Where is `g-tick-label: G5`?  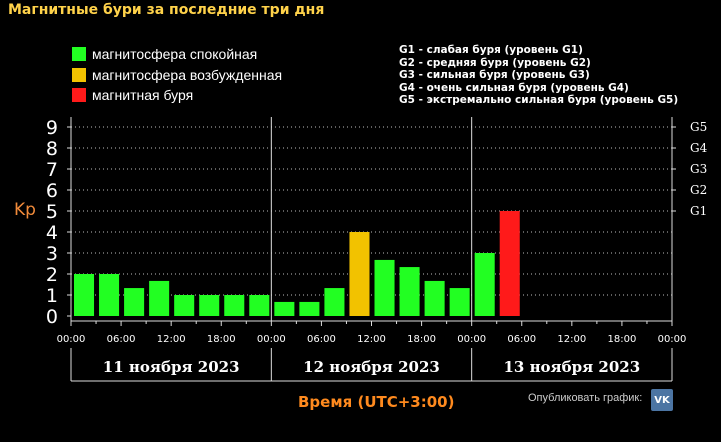 g-tick-label: G5 is located at coordinates (698, 127).